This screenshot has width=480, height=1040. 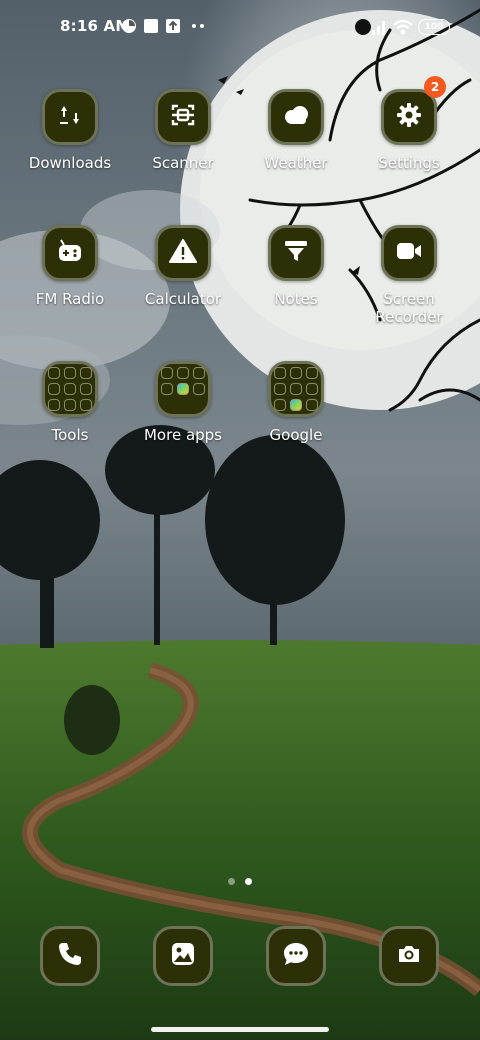 What do you see at coordinates (296, 299) in the screenshot?
I see `app-label: Notes` at bounding box center [296, 299].